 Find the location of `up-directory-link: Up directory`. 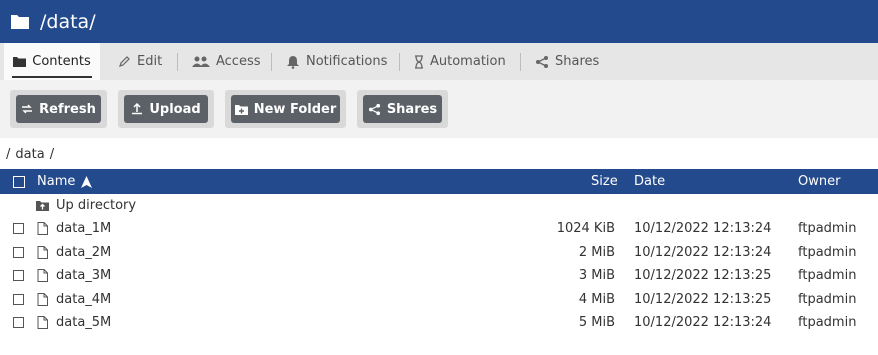

up-directory-link: Up directory is located at coordinates (96, 205).